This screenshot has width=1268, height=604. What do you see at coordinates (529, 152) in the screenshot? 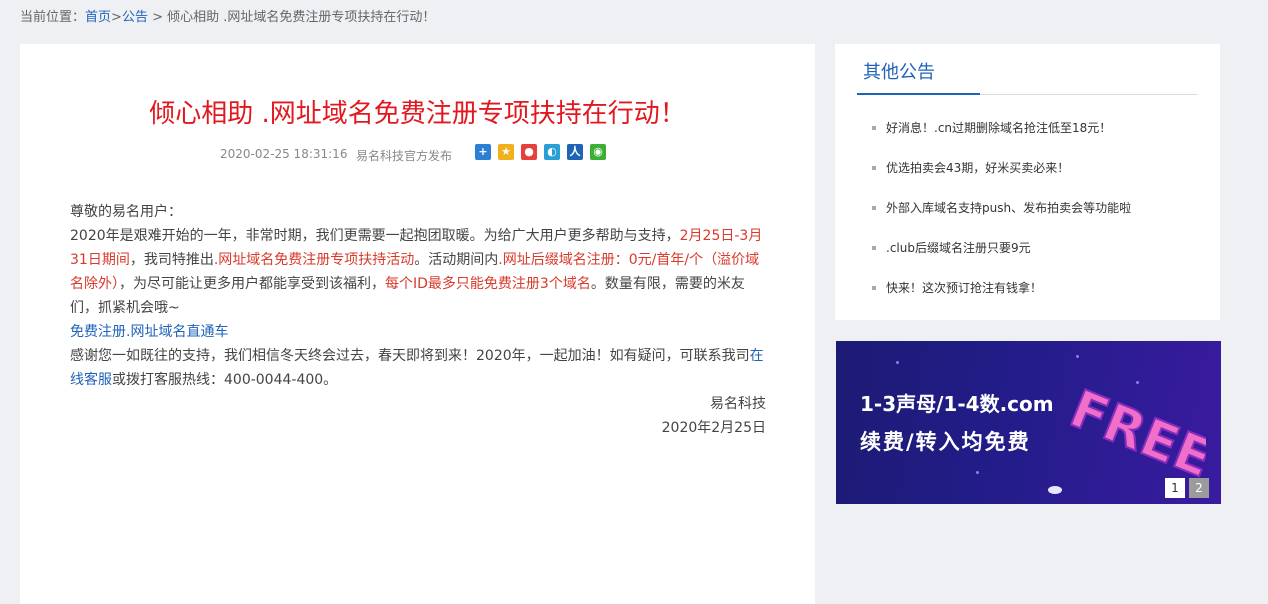
I see `weibo-icon: ●` at bounding box center [529, 152].